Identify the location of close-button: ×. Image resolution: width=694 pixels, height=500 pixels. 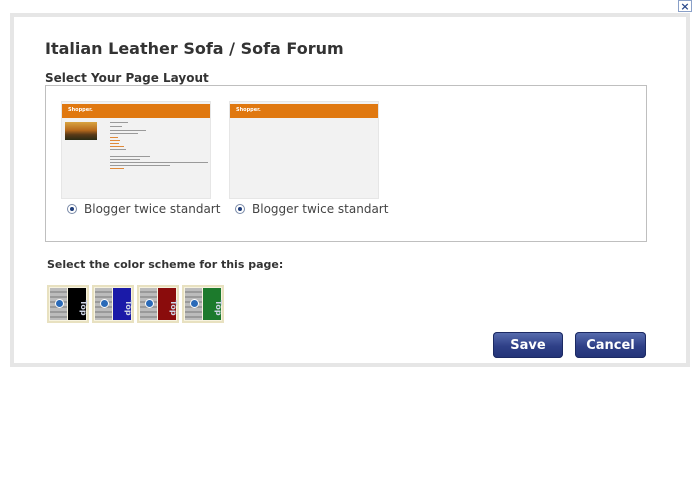
(685, 6).